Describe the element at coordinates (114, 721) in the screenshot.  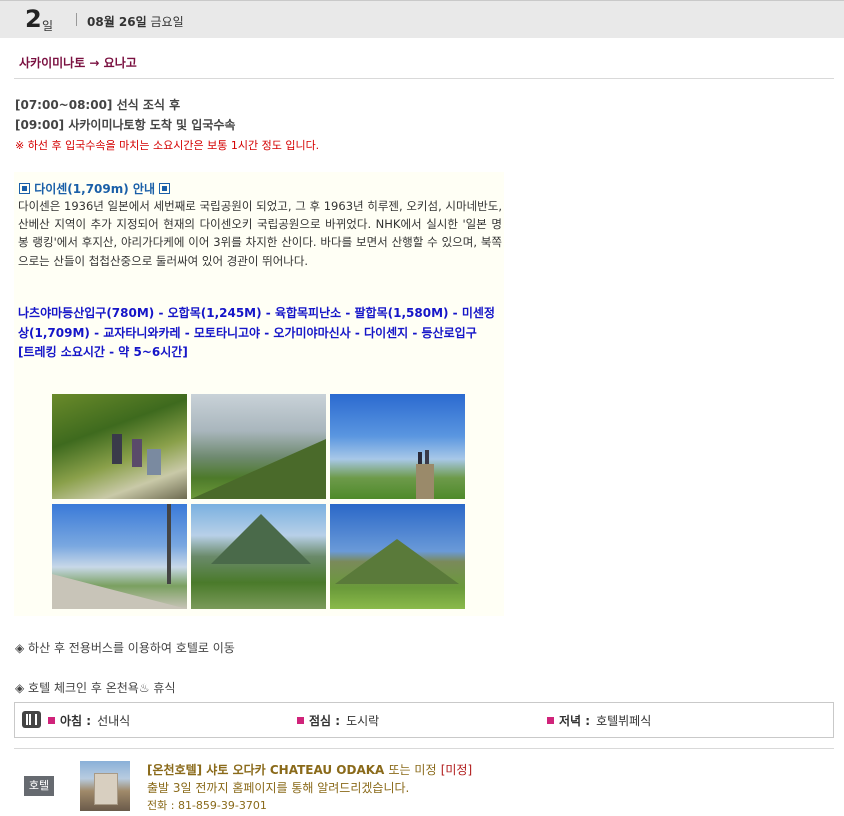
I see `meal-value: 선내식` at that location.